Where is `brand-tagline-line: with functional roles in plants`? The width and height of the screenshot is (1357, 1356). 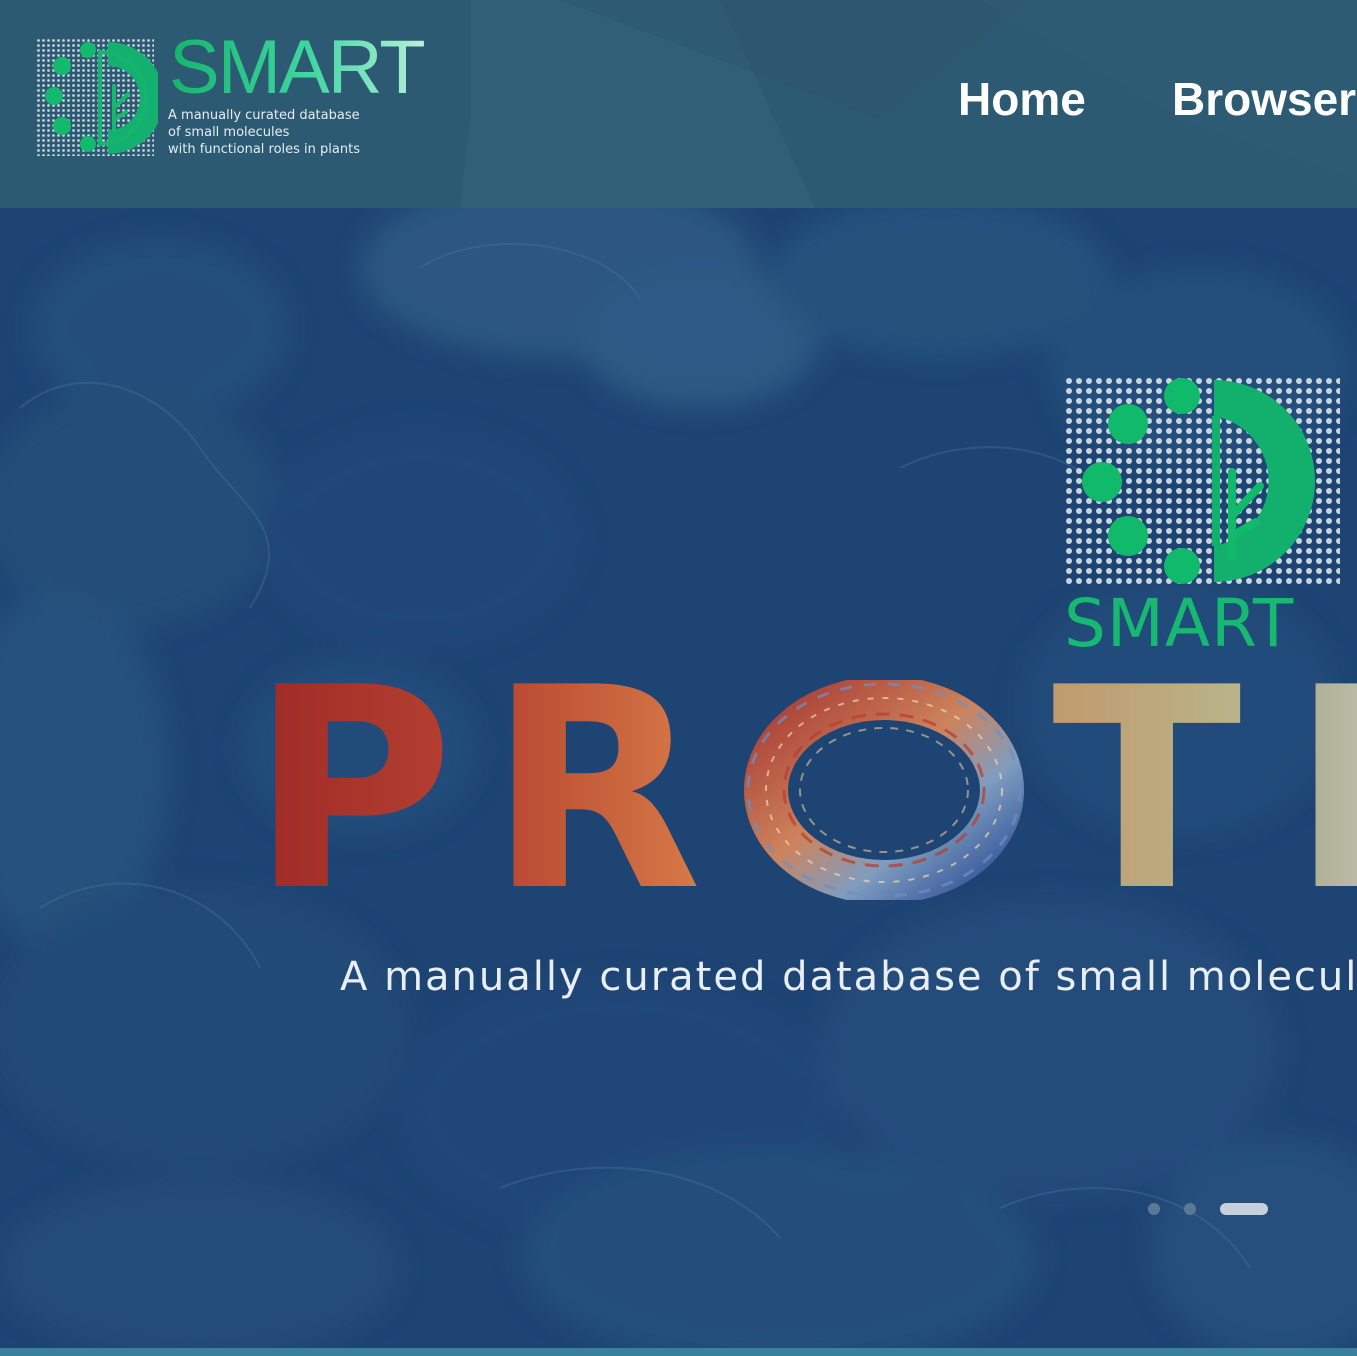
brand-tagline-line: with functional roles in plants is located at coordinates (264, 149).